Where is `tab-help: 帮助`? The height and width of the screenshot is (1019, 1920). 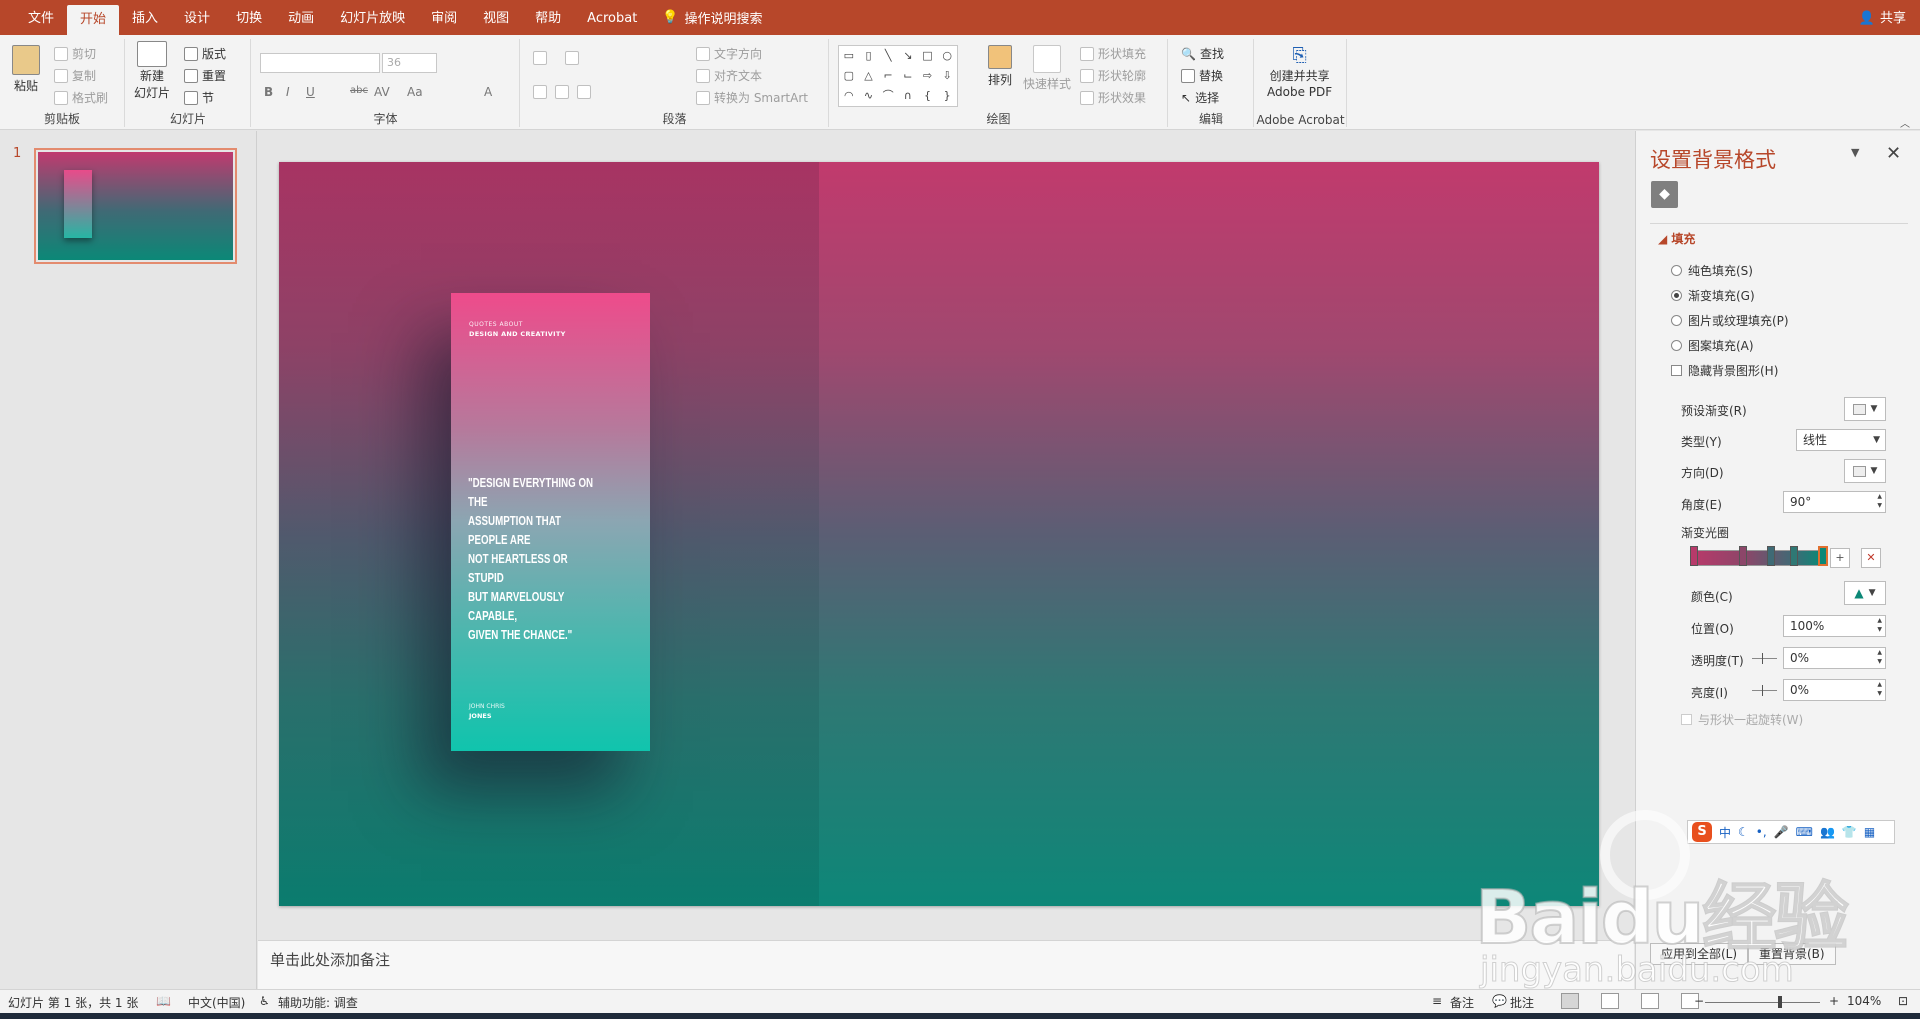
tab-help: 帮助 is located at coordinates (548, 17).